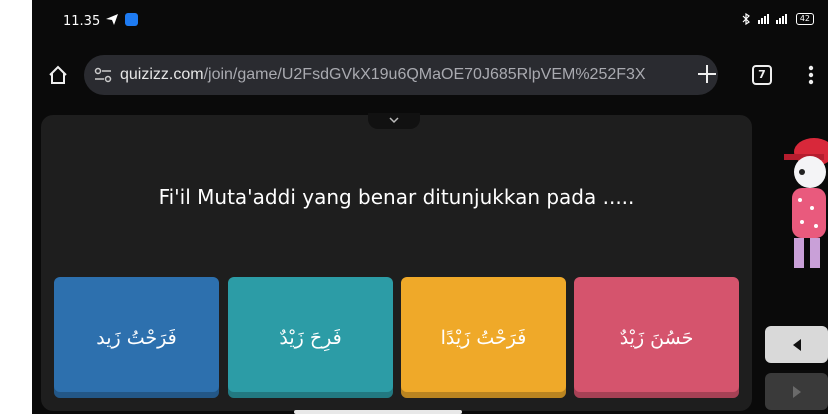 The width and height of the screenshot is (828, 414). Describe the element at coordinates (131, 19) in the screenshot. I see `app-notification-icon` at that location.